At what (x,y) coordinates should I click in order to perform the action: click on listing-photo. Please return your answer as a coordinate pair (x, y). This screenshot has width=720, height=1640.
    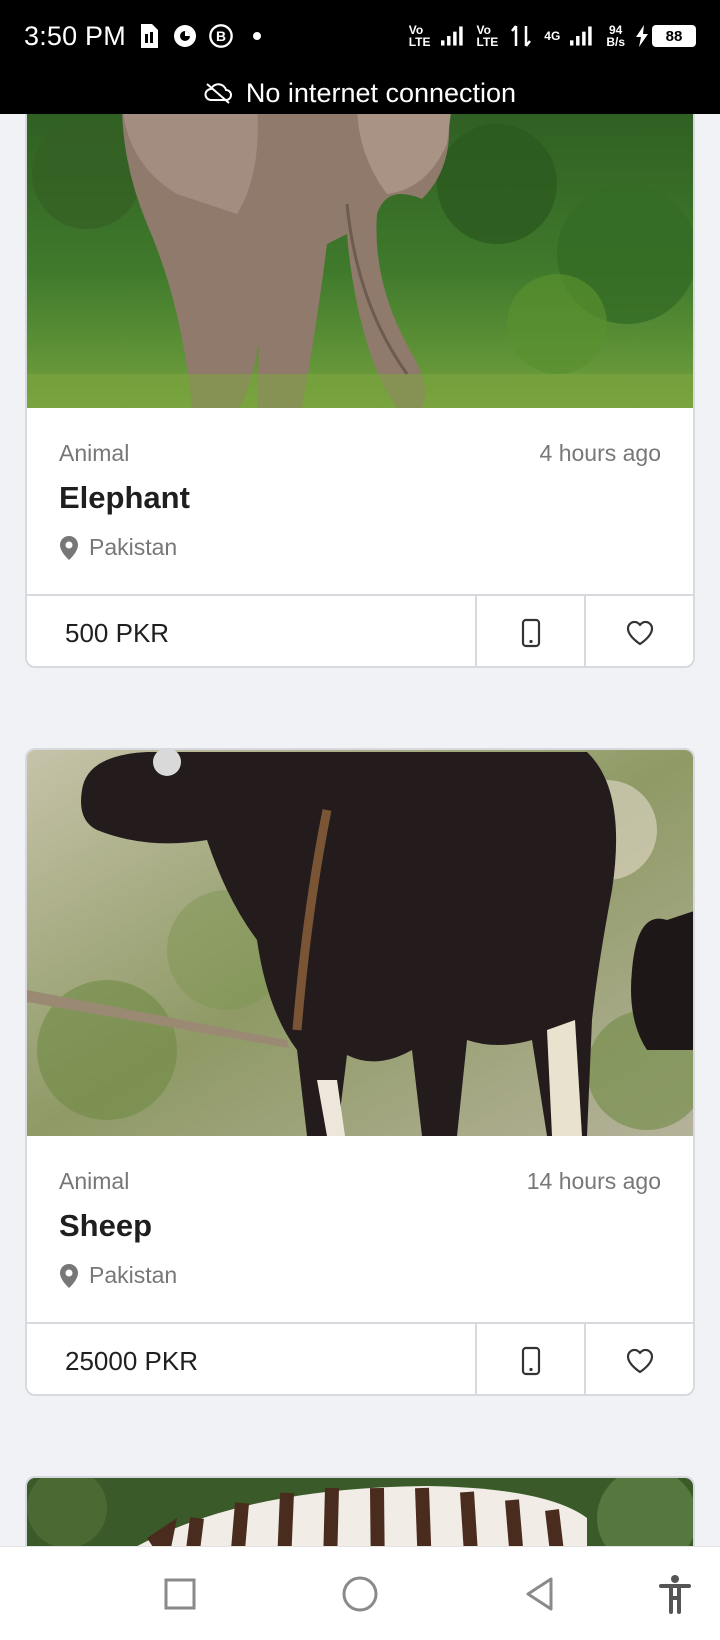
    Looking at the image, I should click on (360, 1512).